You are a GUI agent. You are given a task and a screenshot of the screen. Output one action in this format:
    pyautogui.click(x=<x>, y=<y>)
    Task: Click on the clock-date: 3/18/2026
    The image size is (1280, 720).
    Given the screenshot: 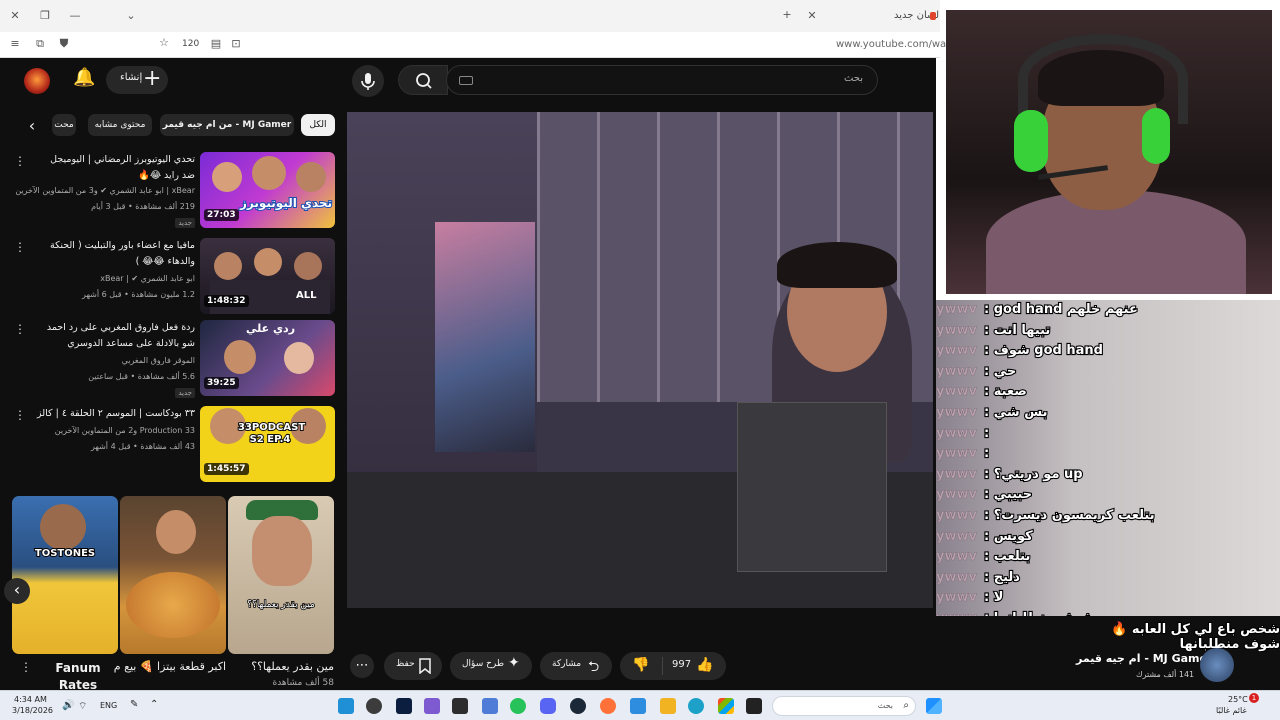 What is the action you would take?
    pyautogui.click(x=32, y=710)
    